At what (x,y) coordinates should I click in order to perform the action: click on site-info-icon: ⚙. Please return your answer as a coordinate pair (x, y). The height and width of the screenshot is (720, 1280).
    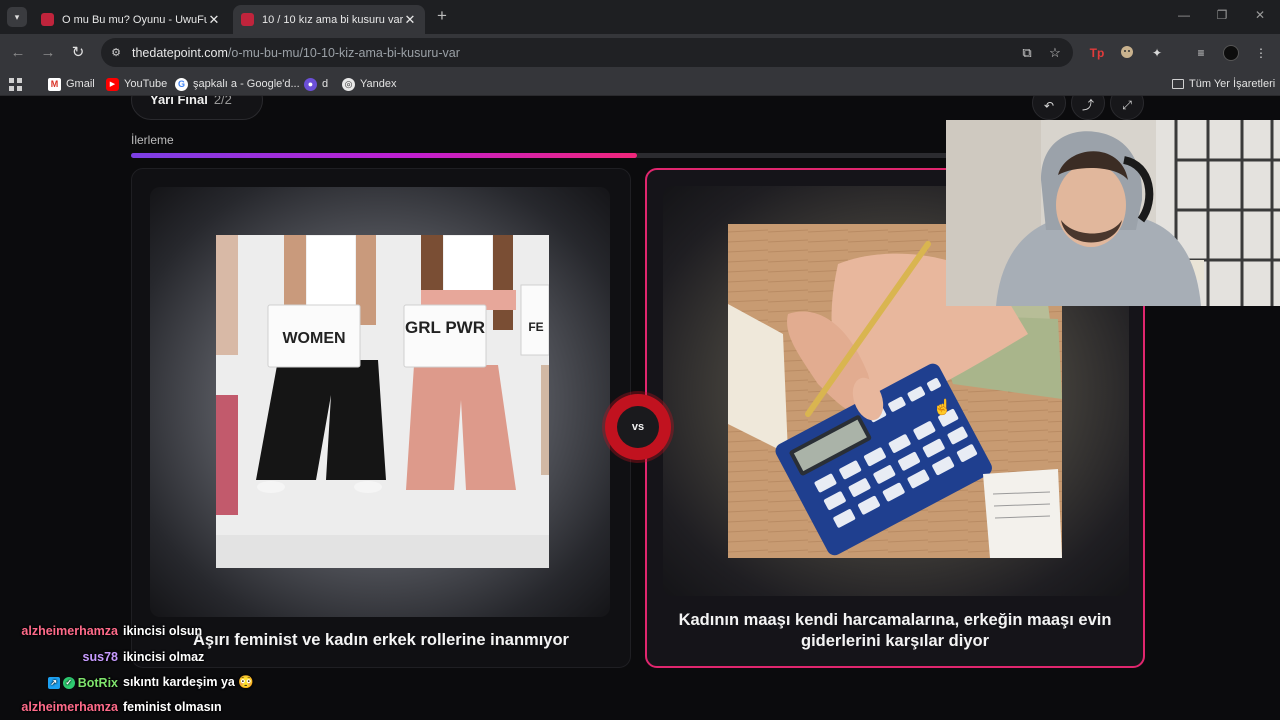
    Looking at the image, I should click on (116, 52).